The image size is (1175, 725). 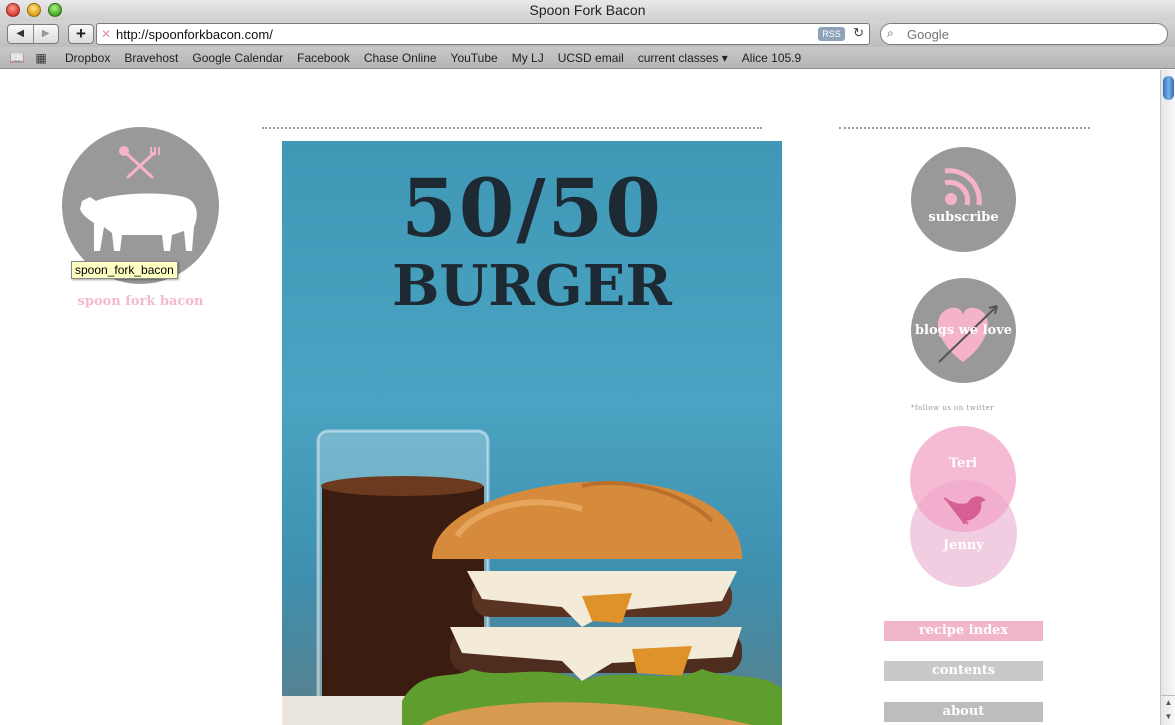 What do you see at coordinates (13, 10) in the screenshot?
I see `close-window-button` at bounding box center [13, 10].